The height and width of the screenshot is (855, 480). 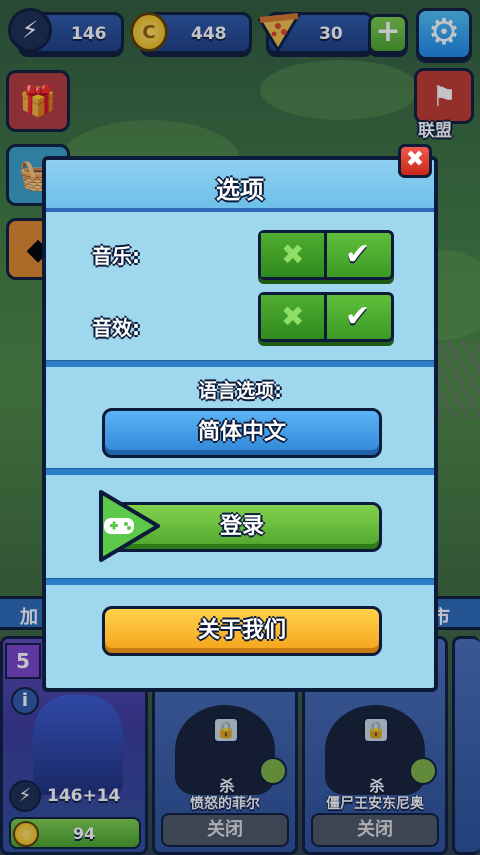 I want to click on language-select-button: 简体中文, so click(x=242, y=433).